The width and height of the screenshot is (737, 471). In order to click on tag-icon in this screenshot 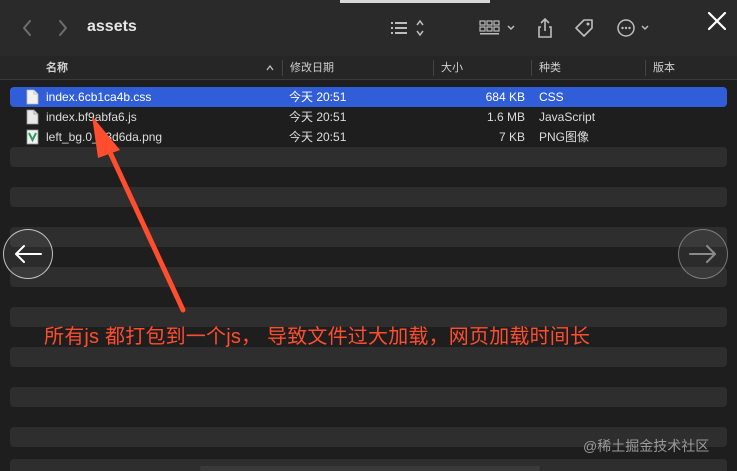, I will do `click(584, 28)`.